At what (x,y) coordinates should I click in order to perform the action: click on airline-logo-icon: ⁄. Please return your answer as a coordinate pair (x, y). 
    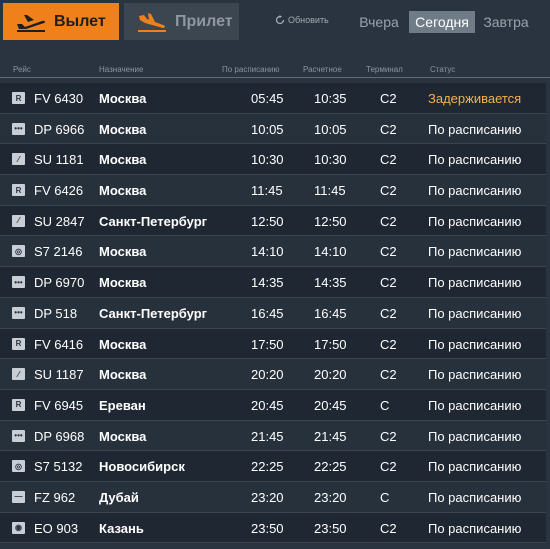
    Looking at the image, I should click on (18, 159).